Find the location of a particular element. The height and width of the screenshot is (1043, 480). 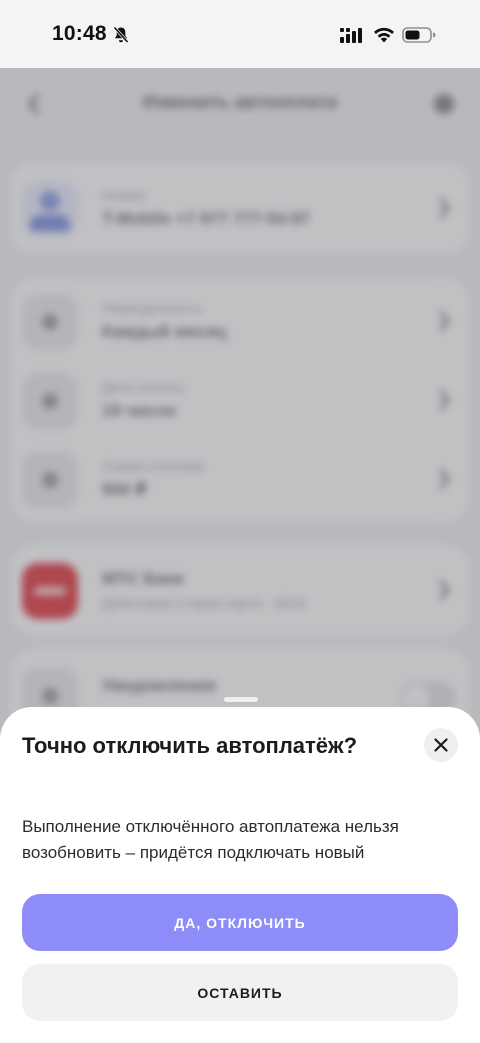

bell-slash-icon is located at coordinates (121, 35).